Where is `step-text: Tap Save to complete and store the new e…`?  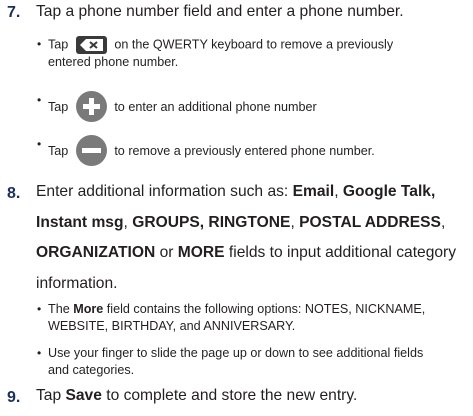 step-text: Tap Save to complete and store the new e… is located at coordinates (252, 396).